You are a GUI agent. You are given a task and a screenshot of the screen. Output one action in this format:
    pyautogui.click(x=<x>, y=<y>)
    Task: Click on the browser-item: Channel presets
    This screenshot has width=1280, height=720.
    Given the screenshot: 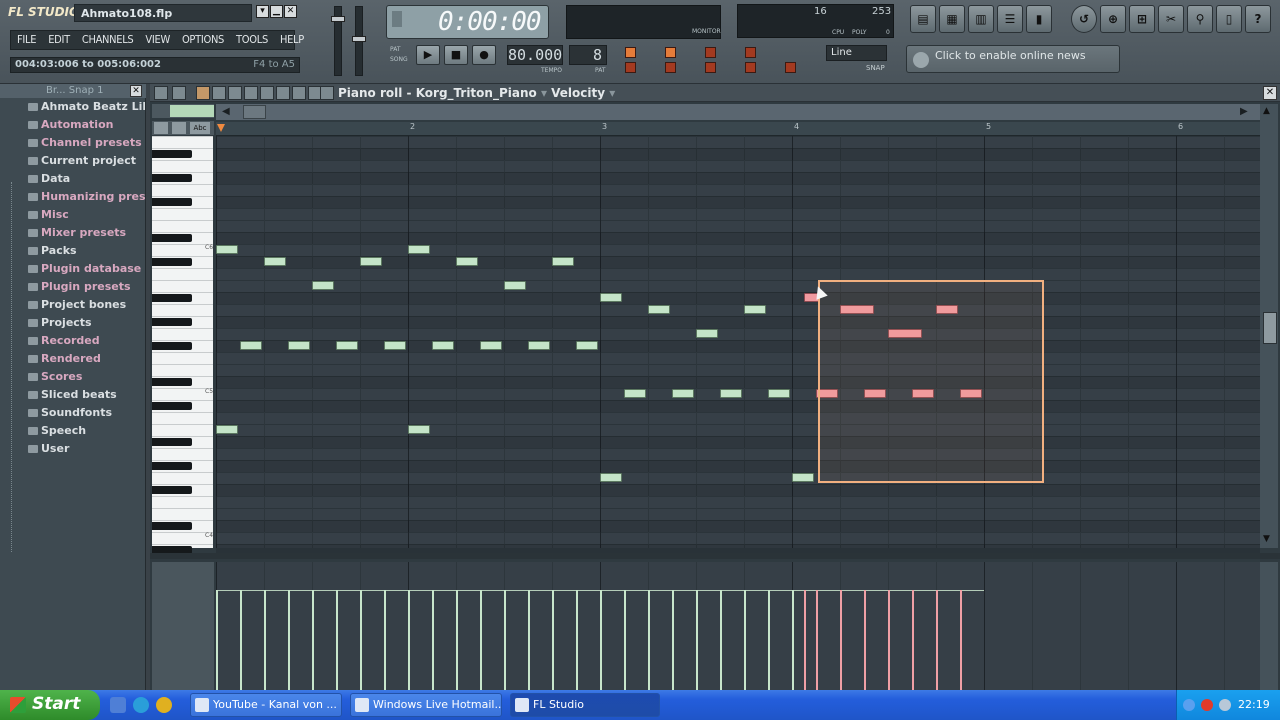 What is the action you would take?
    pyautogui.click(x=78, y=144)
    